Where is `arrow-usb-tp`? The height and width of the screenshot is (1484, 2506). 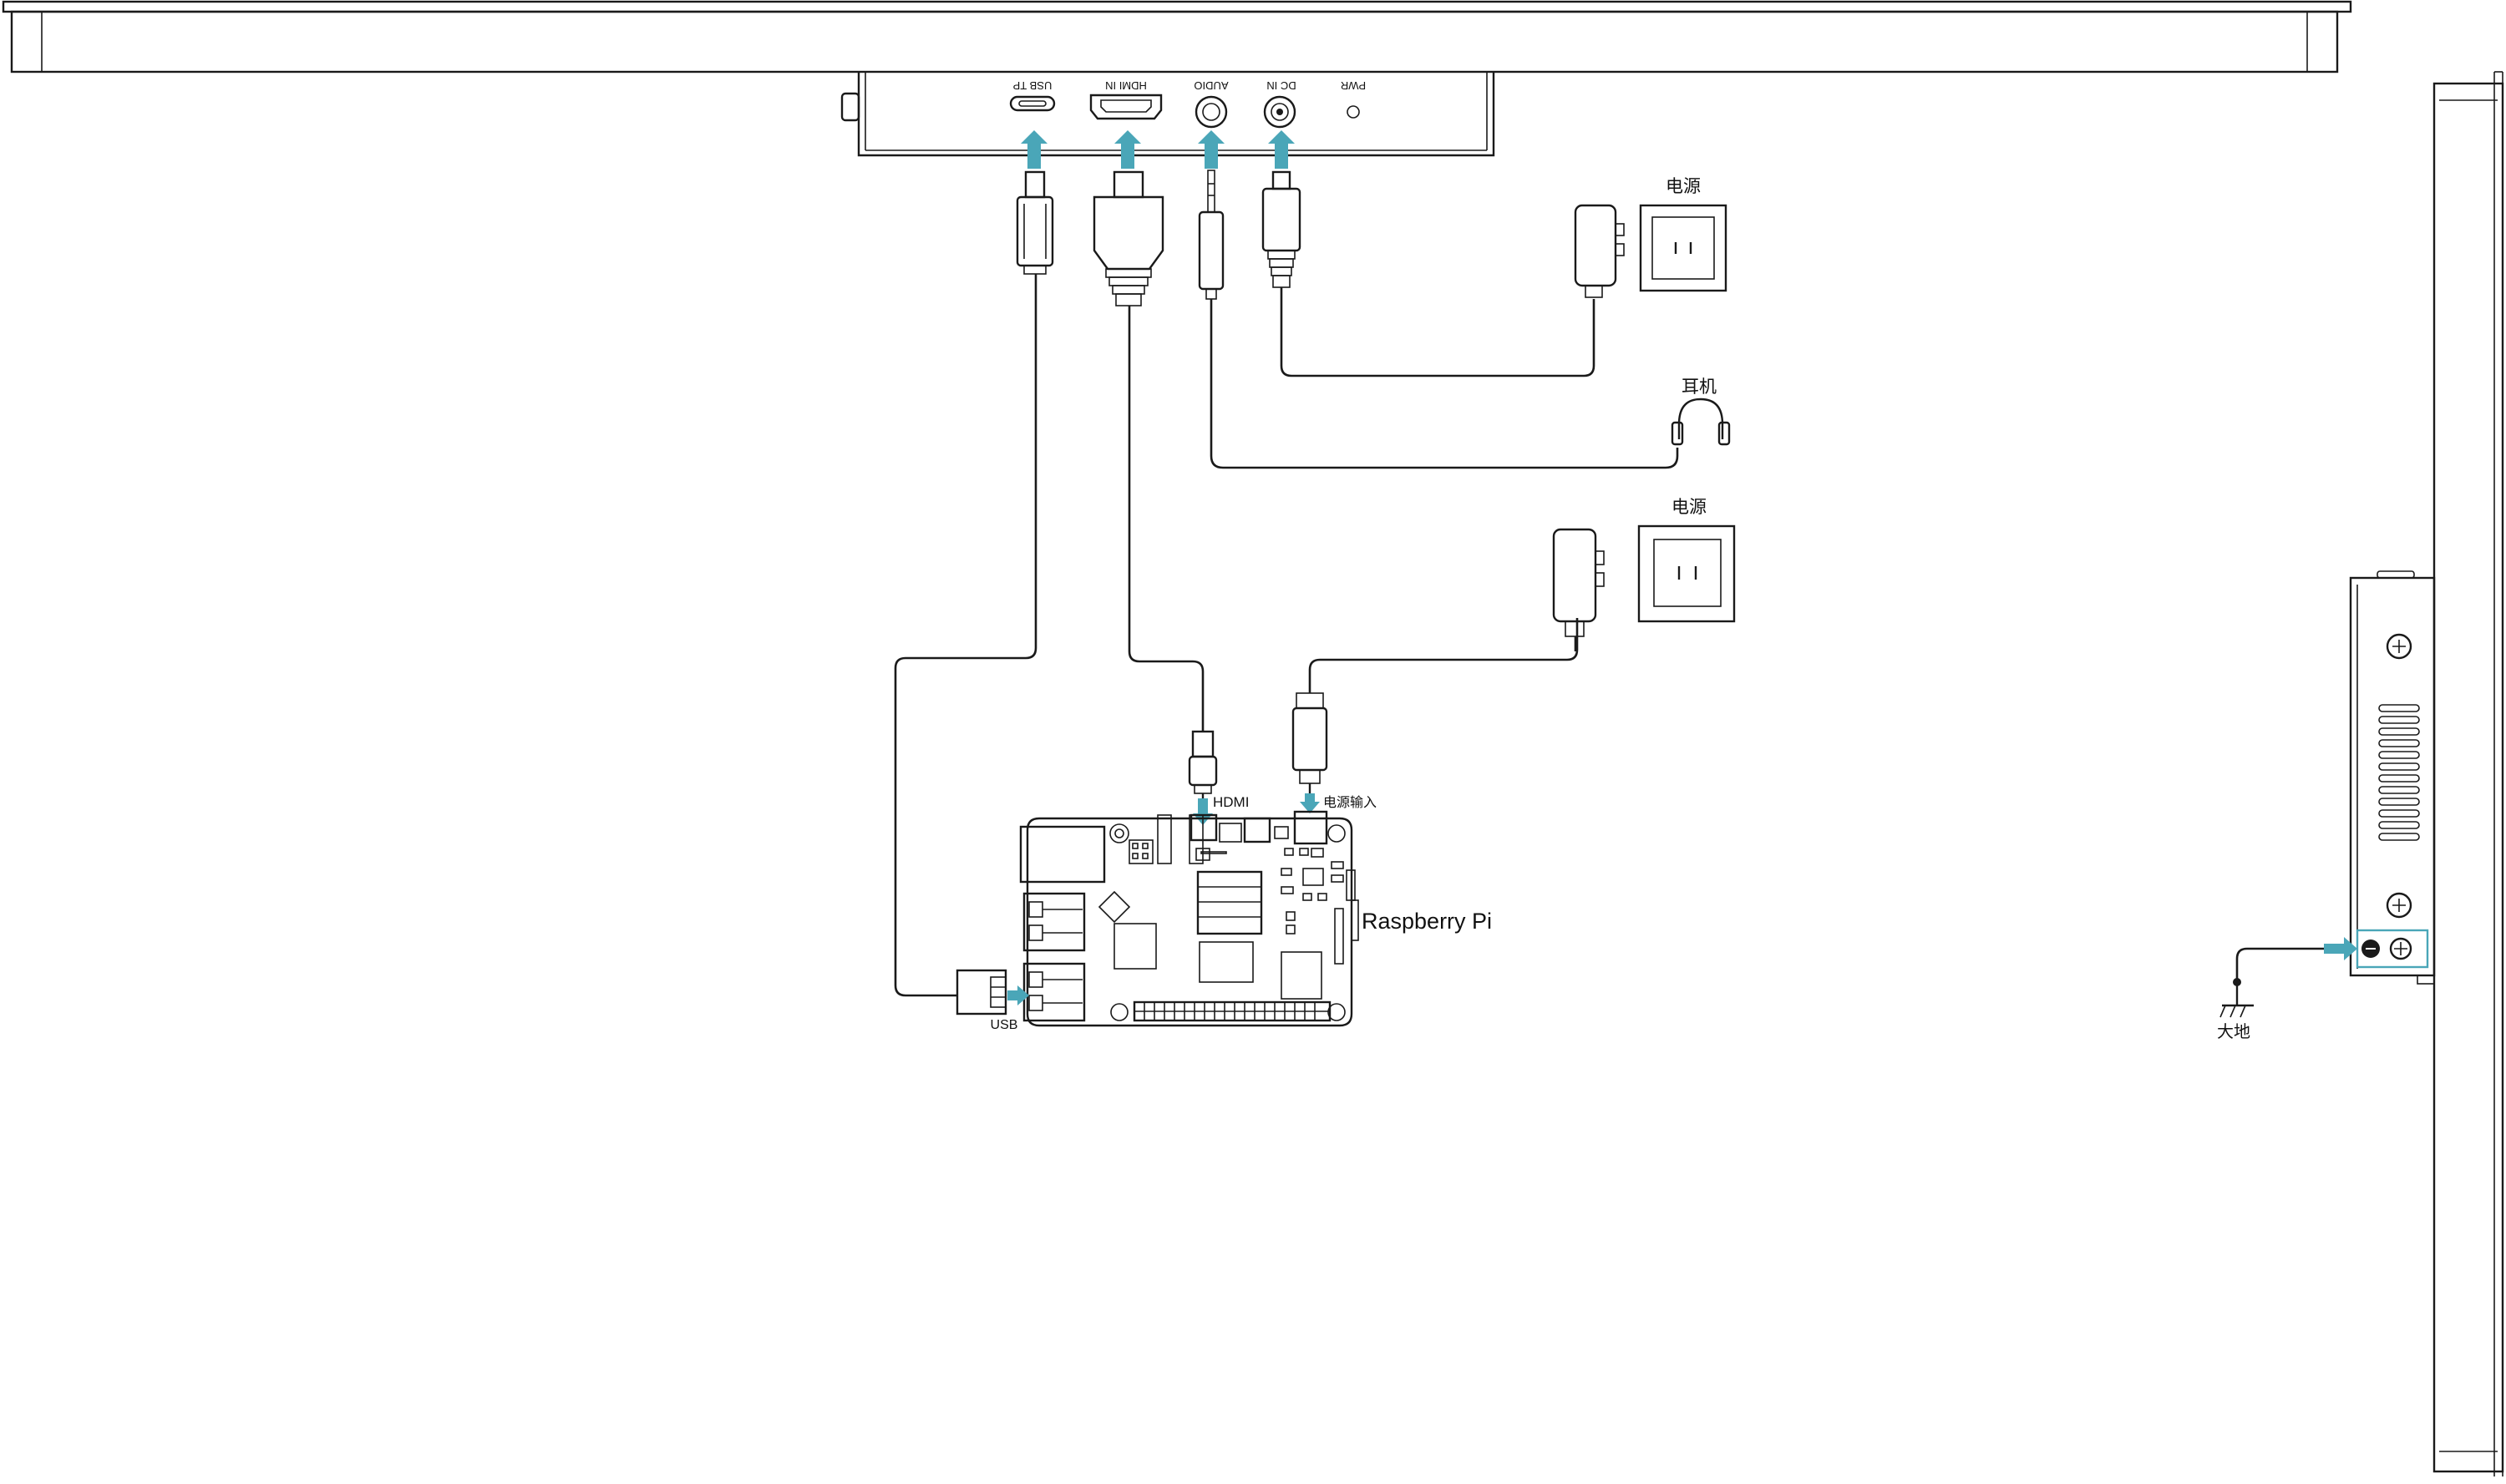 arrow-usb-tp is located at coordinates (1034, 149).